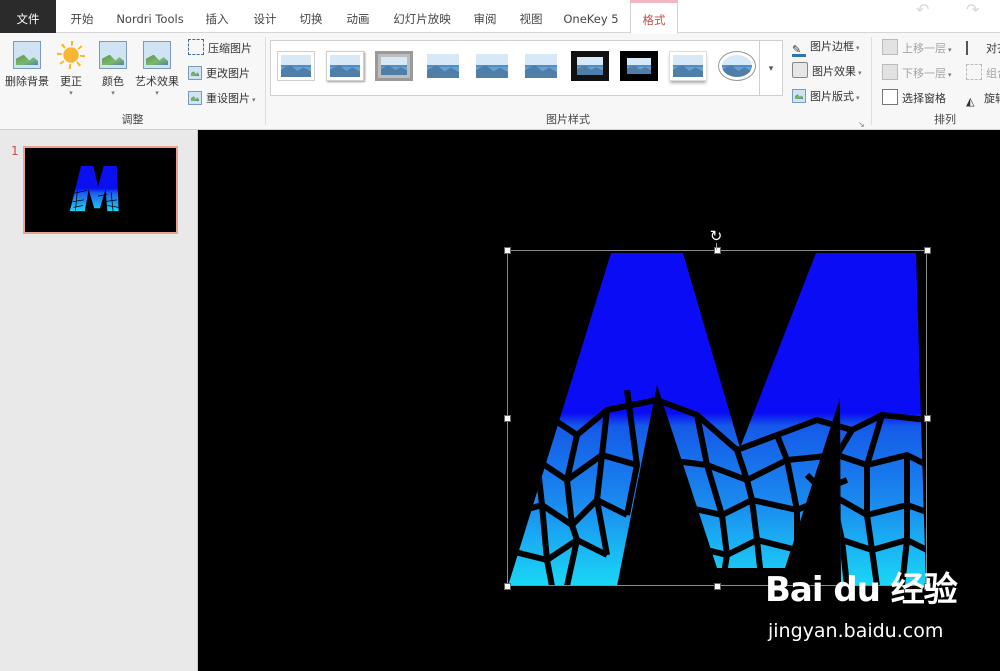 The width and height of the screenshot is (1000, 671). Describe the element at coordinates (861, 590) in the screenshot. I see `watermark-logo: Bai du 经验` at that location.